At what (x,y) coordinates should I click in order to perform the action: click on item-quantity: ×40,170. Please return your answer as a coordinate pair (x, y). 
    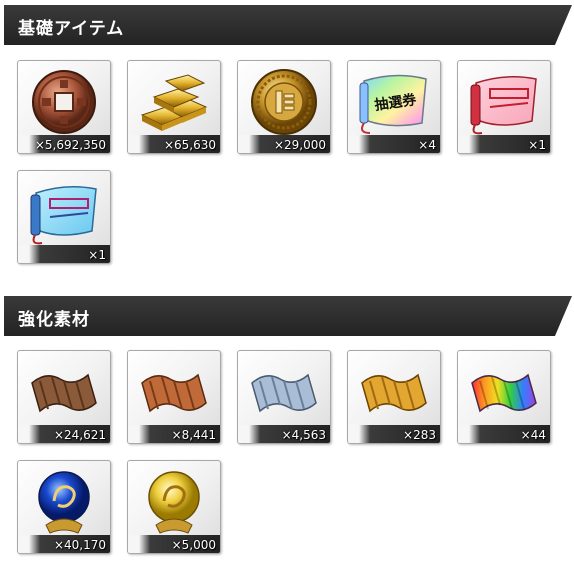
    Looking at the image, I should click on (79, 545).